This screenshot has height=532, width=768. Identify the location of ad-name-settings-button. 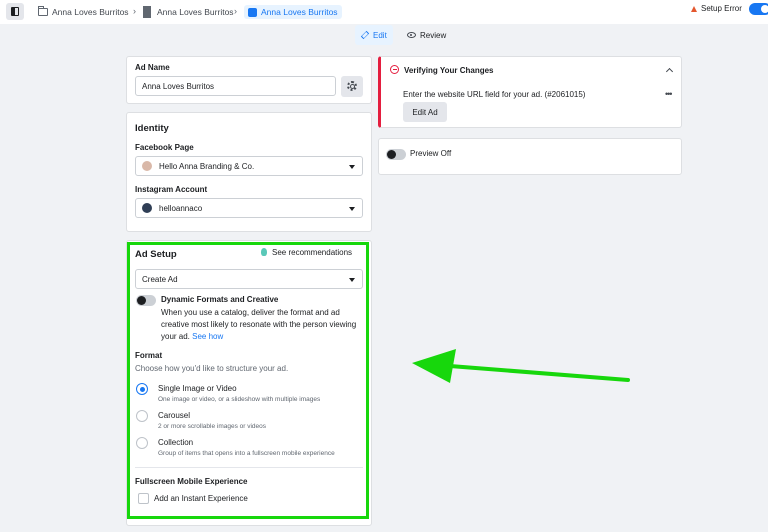
(352, 86).